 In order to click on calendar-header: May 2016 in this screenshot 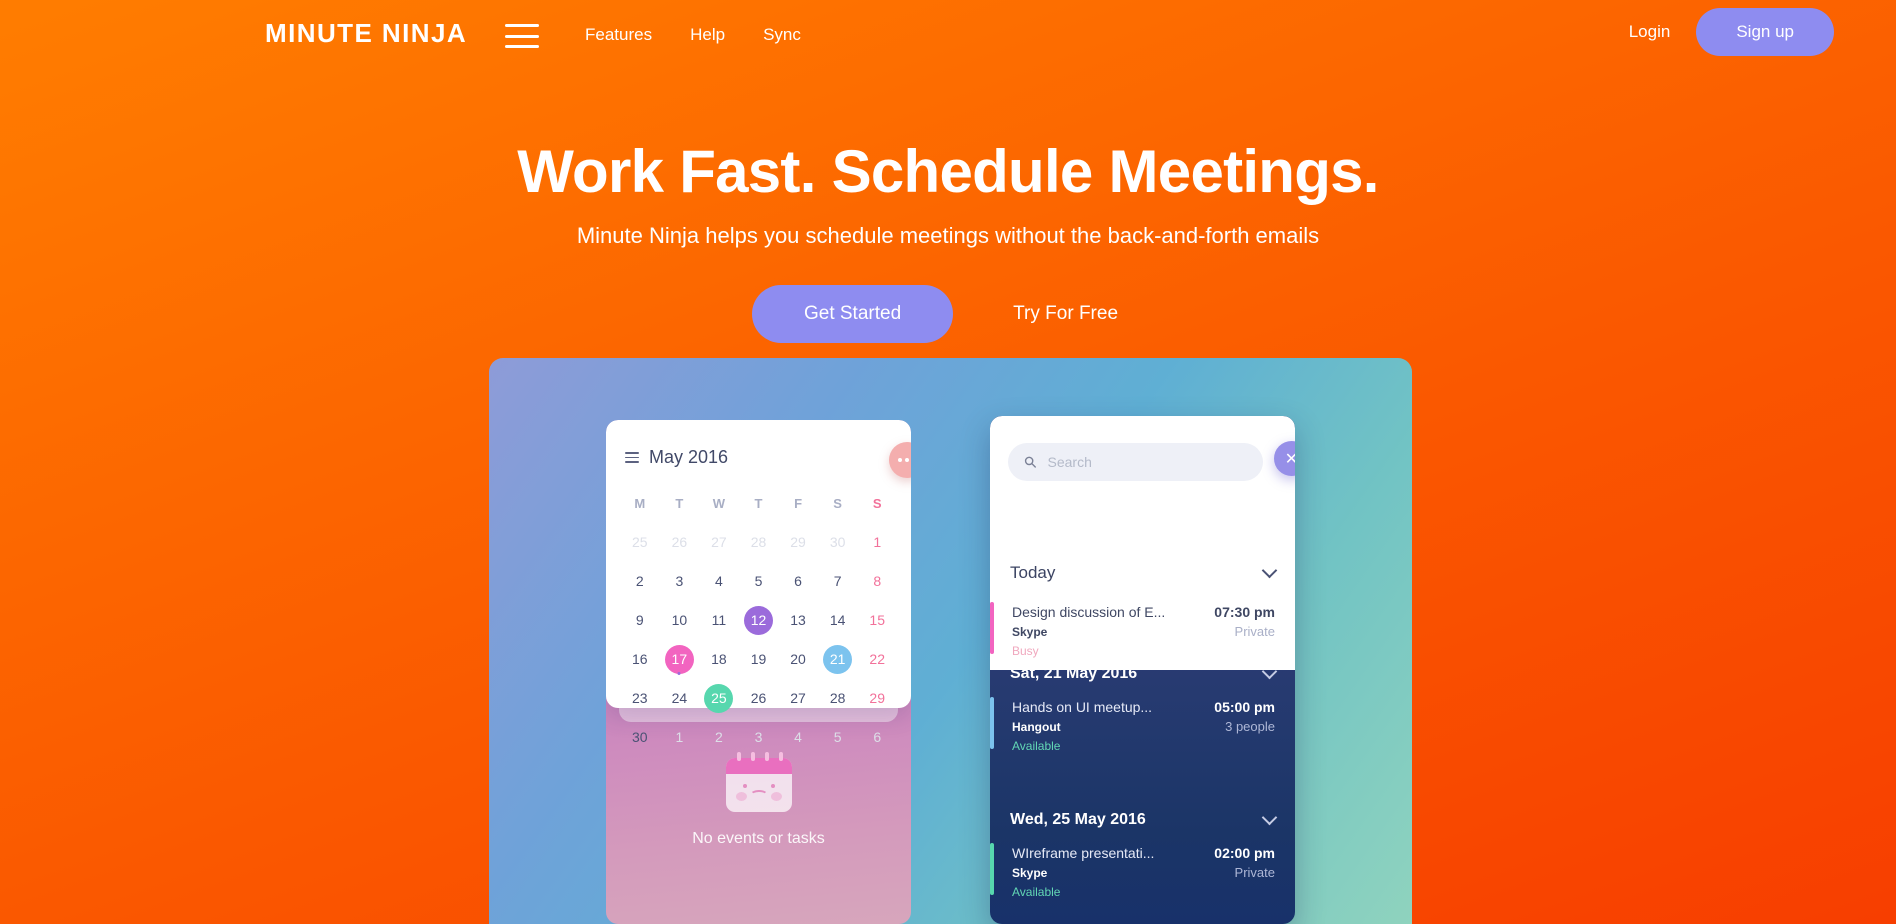, I will do `click(676, 457)`.